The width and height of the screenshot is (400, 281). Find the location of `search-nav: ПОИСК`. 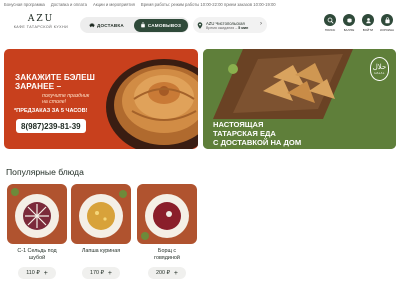

search-nav: ПОИСК is located at coordinates (330, 23).